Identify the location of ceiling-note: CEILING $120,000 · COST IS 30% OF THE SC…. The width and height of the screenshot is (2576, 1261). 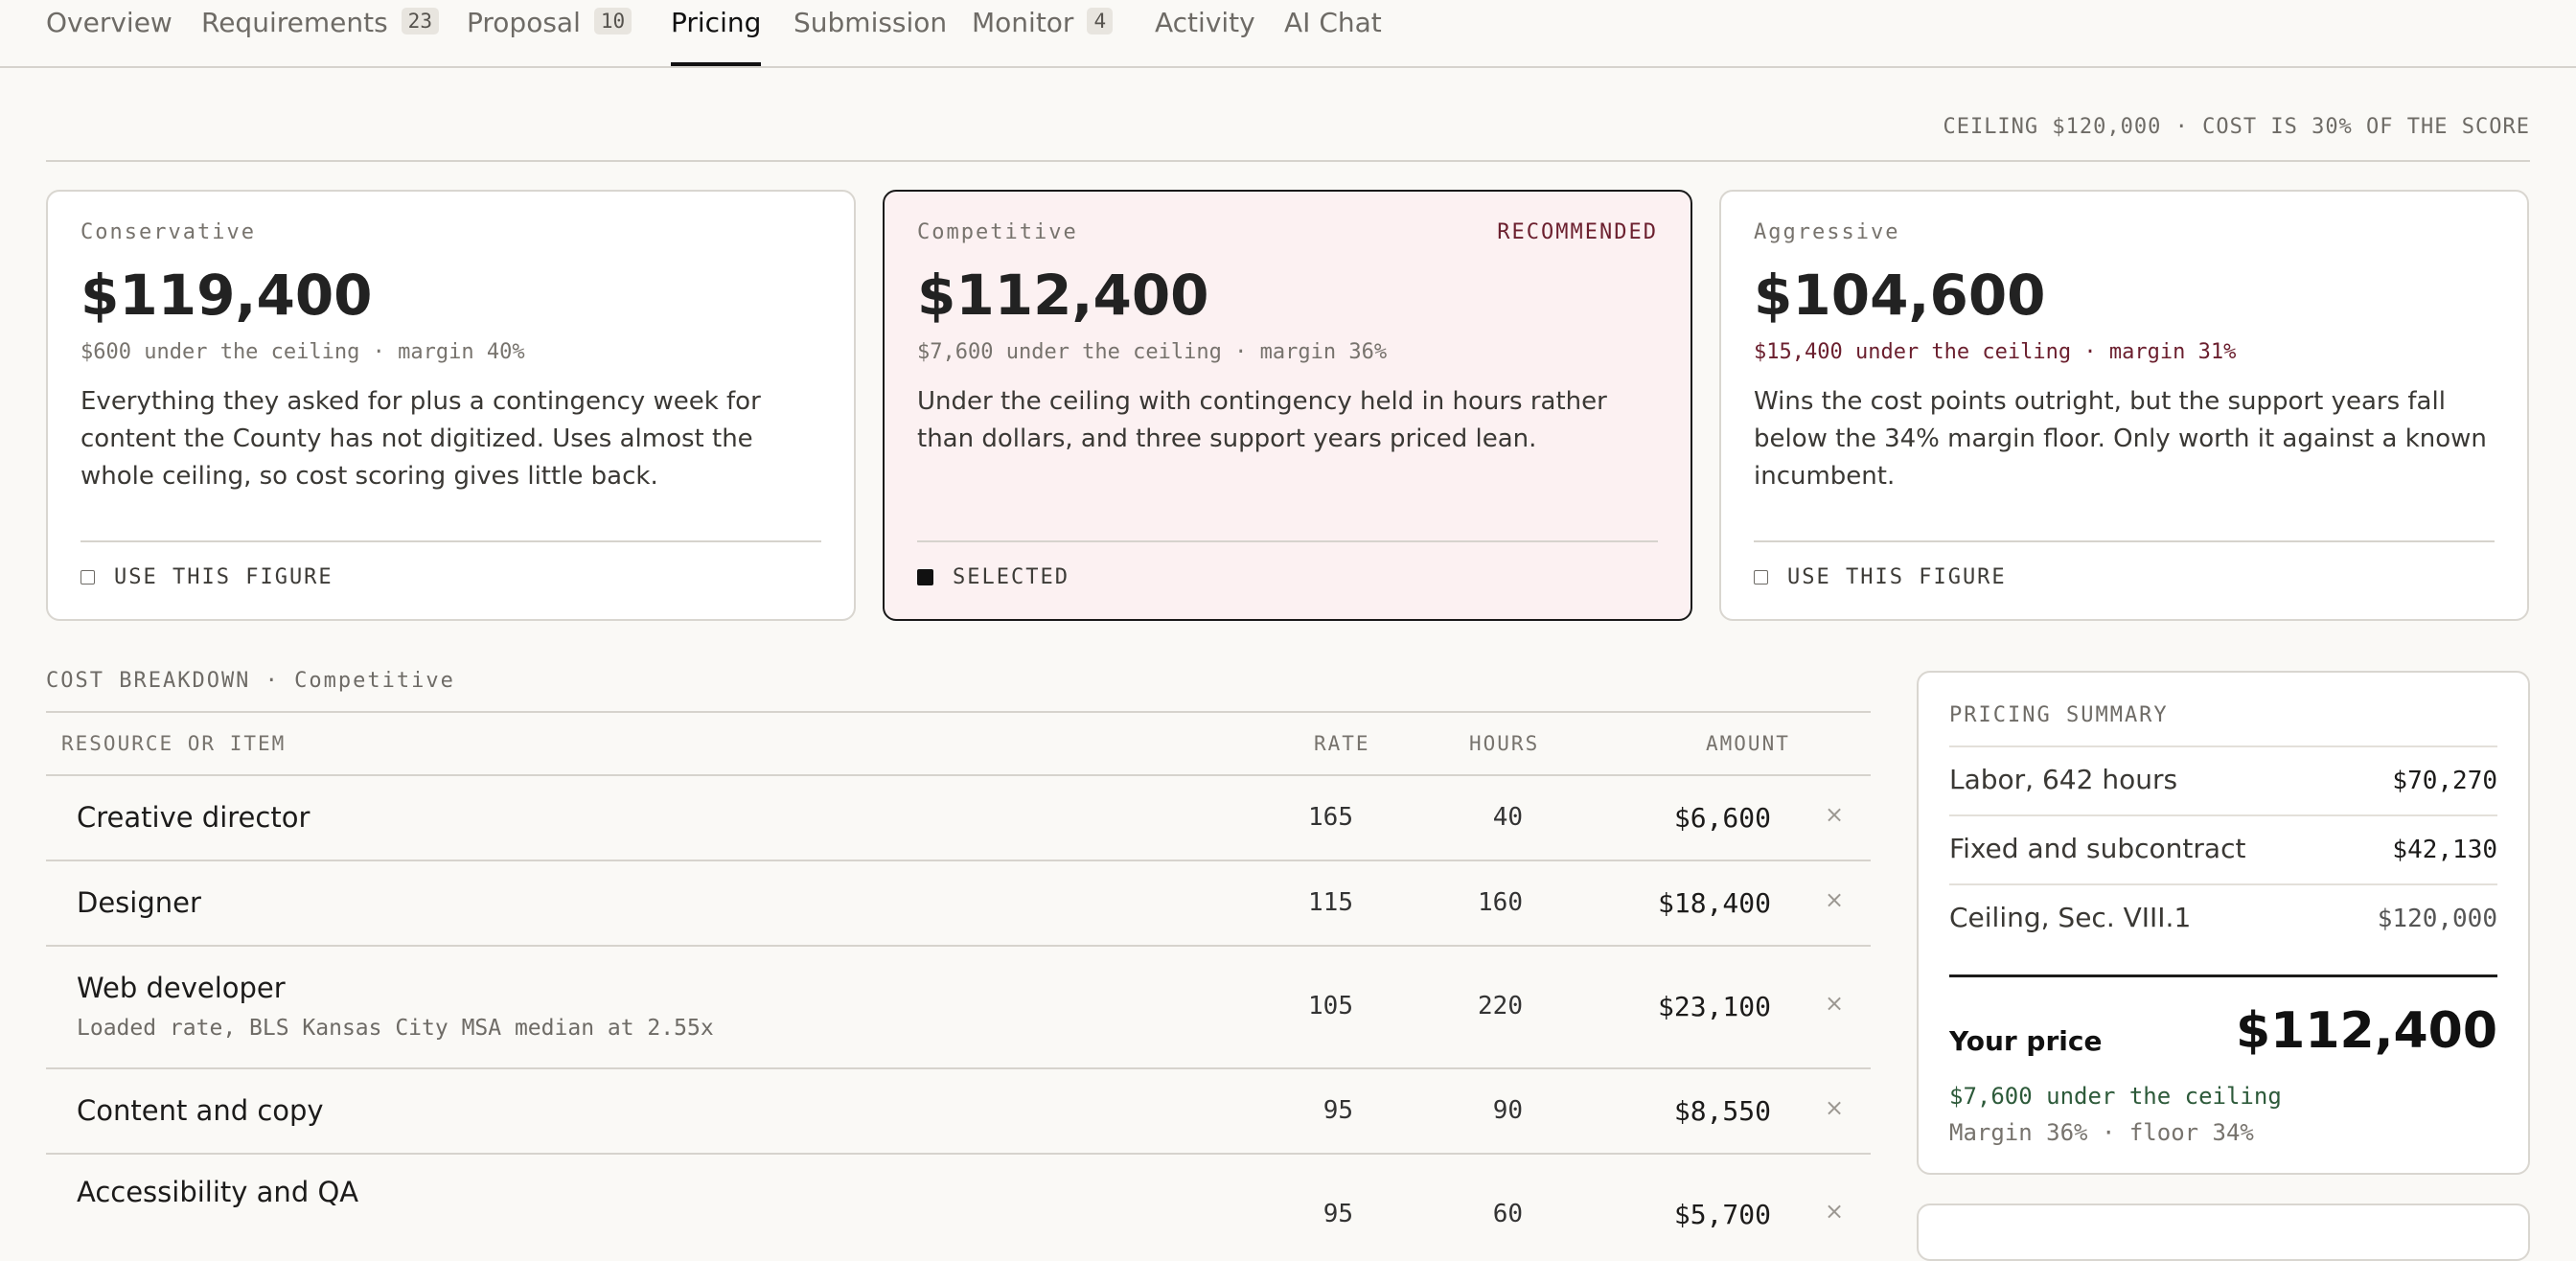
(2236, 127).